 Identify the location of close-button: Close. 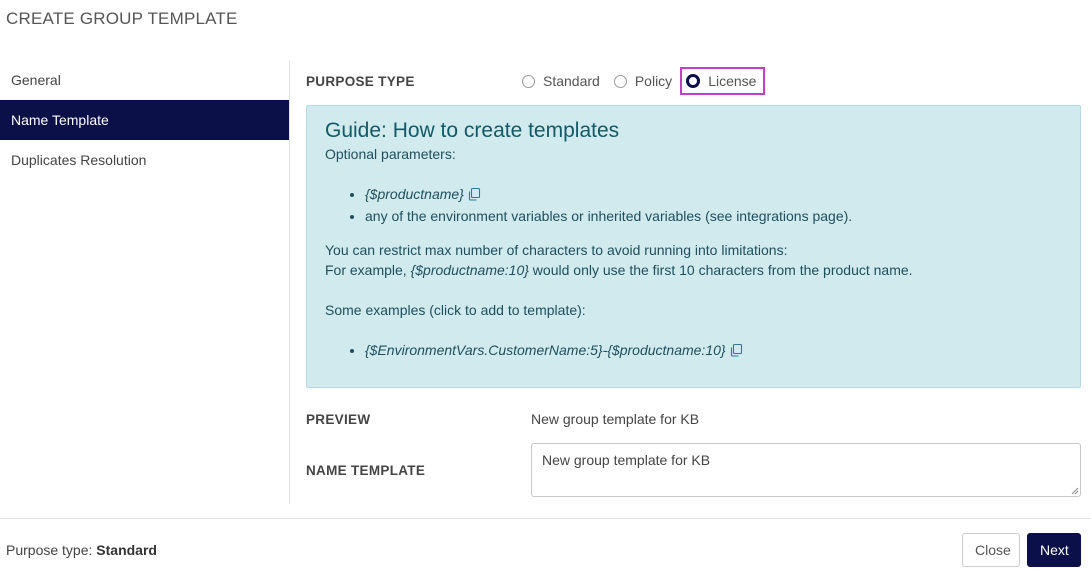
(991, 550).